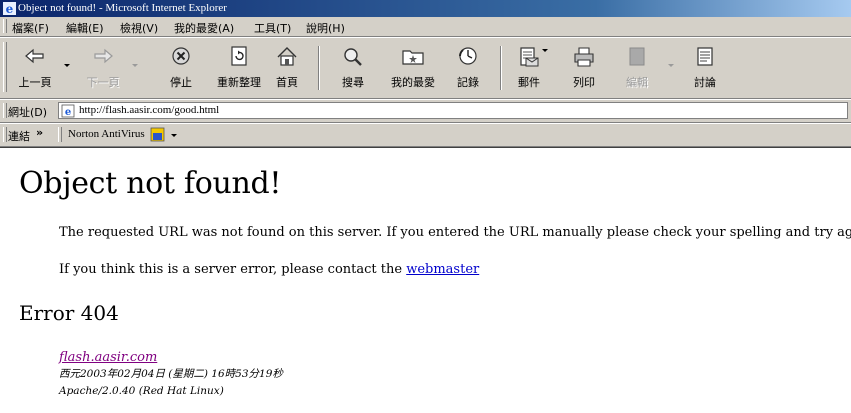  I want to click on home-icon, so click(287, 56).